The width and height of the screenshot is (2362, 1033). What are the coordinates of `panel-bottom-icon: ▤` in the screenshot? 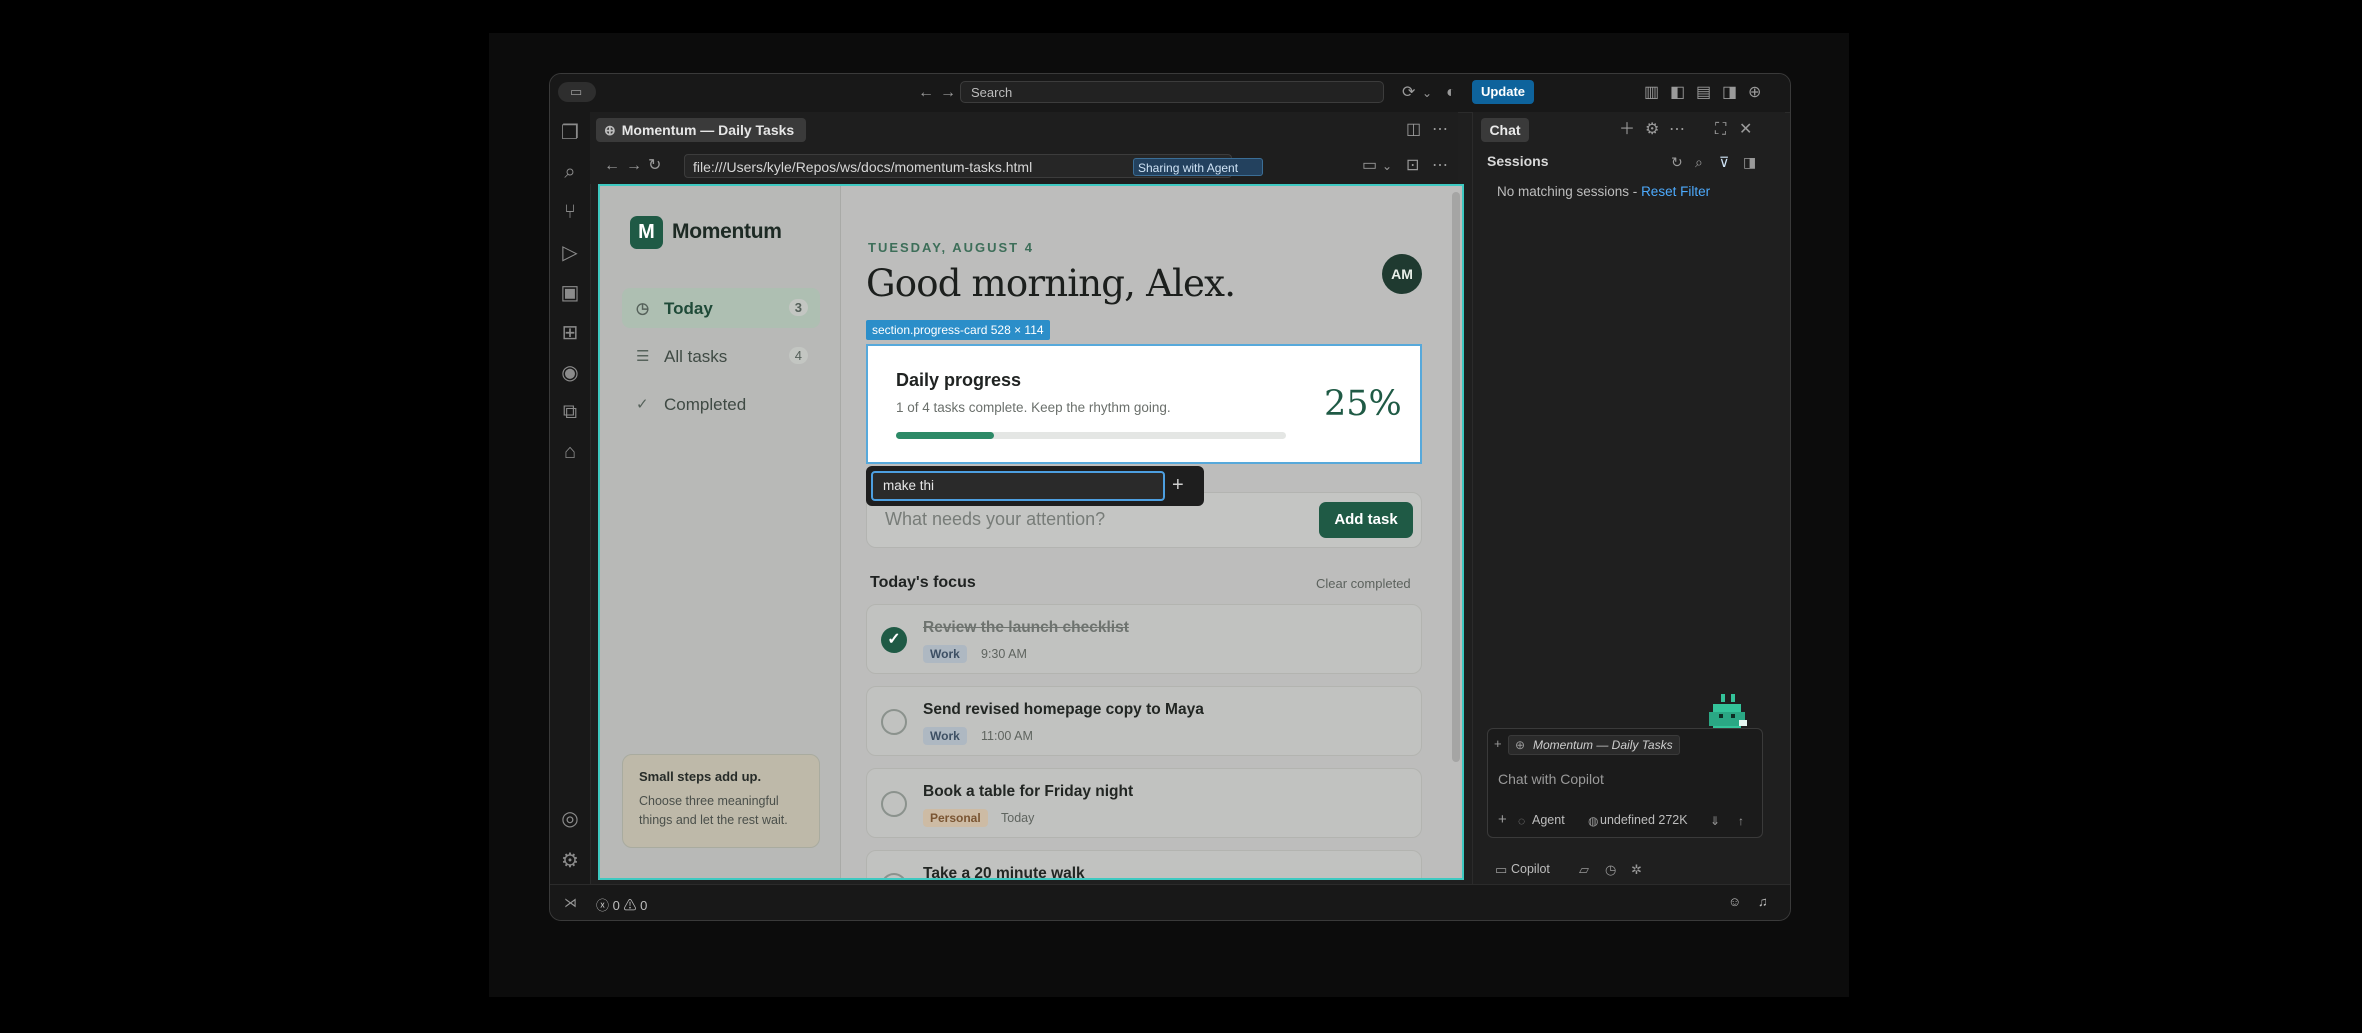 It's located at (1703, 93).